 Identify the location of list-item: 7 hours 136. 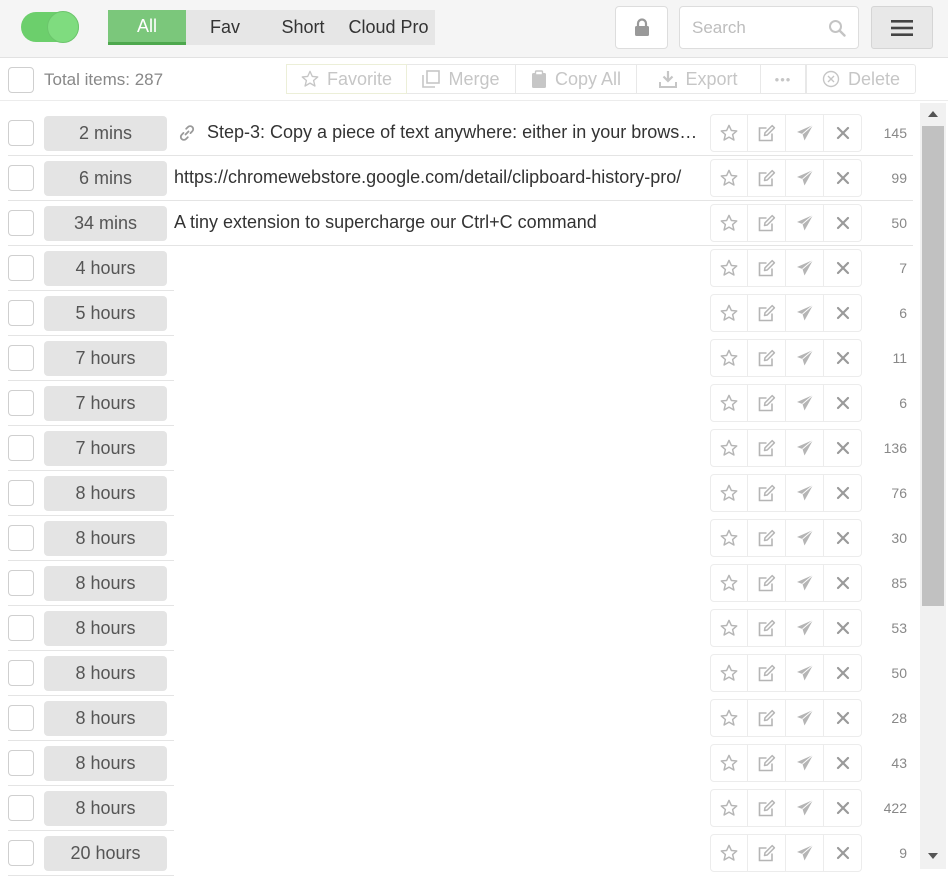
(459, 448).